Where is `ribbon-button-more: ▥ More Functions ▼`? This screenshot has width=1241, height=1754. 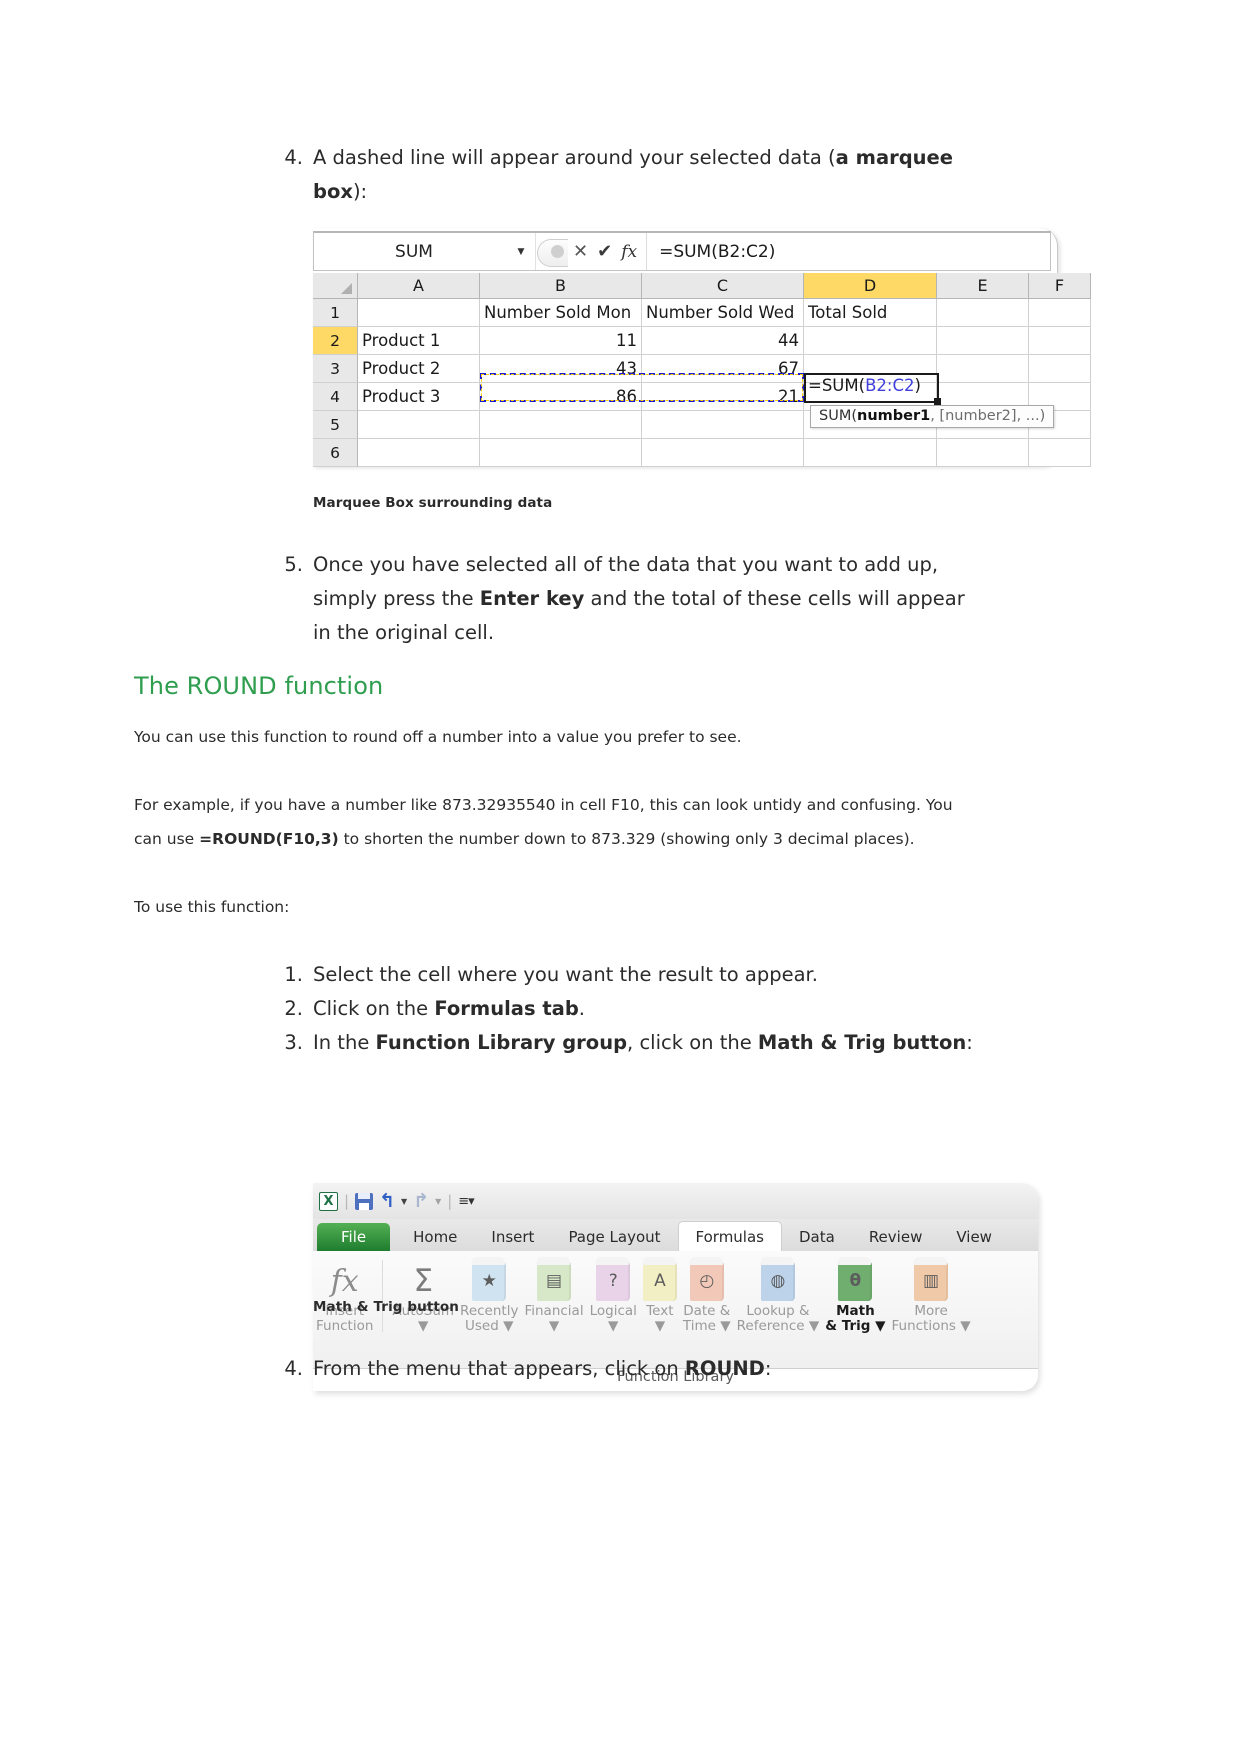 ribbon-button-more: ▥ More Functions ▼ is located at coordinates (931, 1295).